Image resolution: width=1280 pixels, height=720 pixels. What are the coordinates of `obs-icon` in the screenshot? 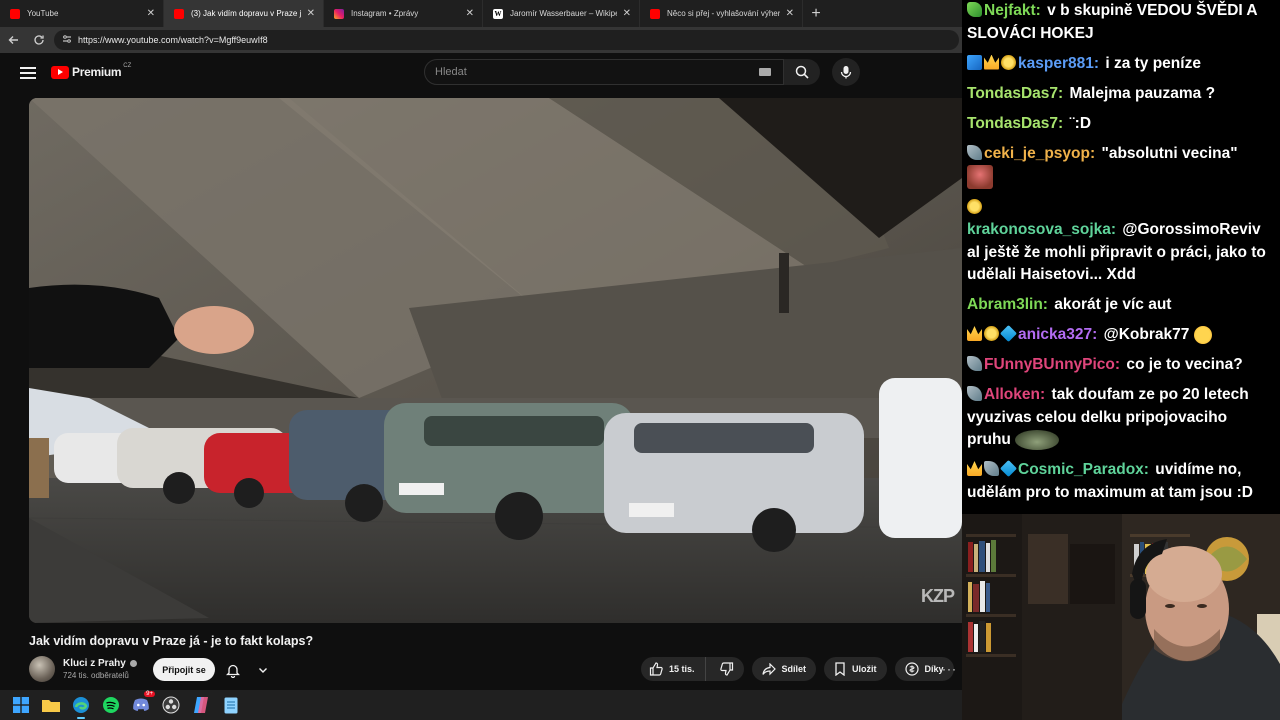 It's located at (171, 705).